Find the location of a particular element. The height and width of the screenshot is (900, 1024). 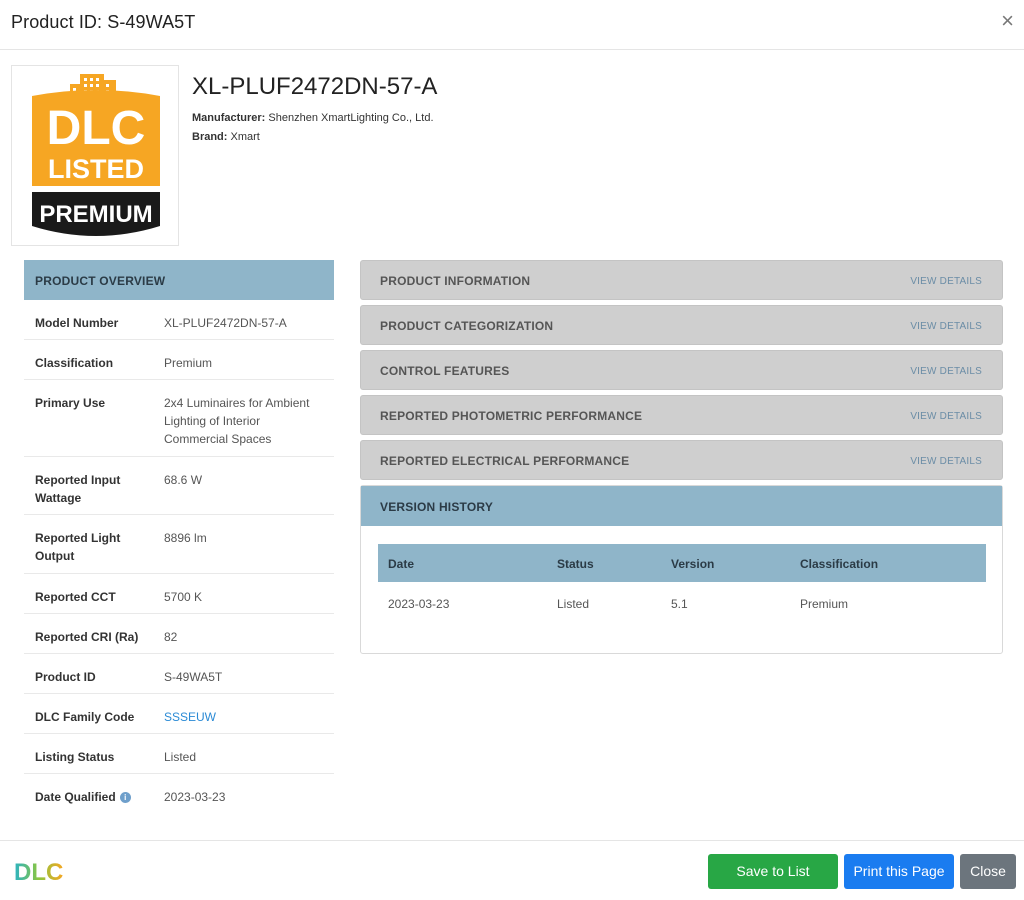

section-title: VERSION HISTORY is located at coordinates (437, 507).